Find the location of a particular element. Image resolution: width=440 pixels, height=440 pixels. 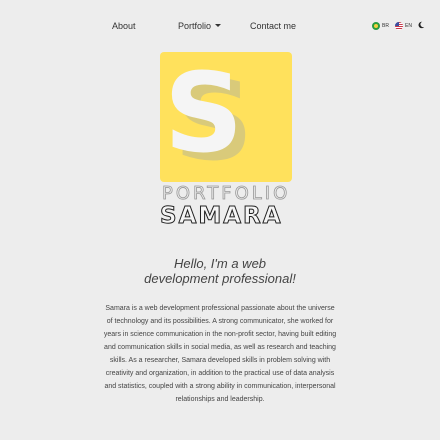

nav-contact-link: Contact me is located at coordinates (273, 26).